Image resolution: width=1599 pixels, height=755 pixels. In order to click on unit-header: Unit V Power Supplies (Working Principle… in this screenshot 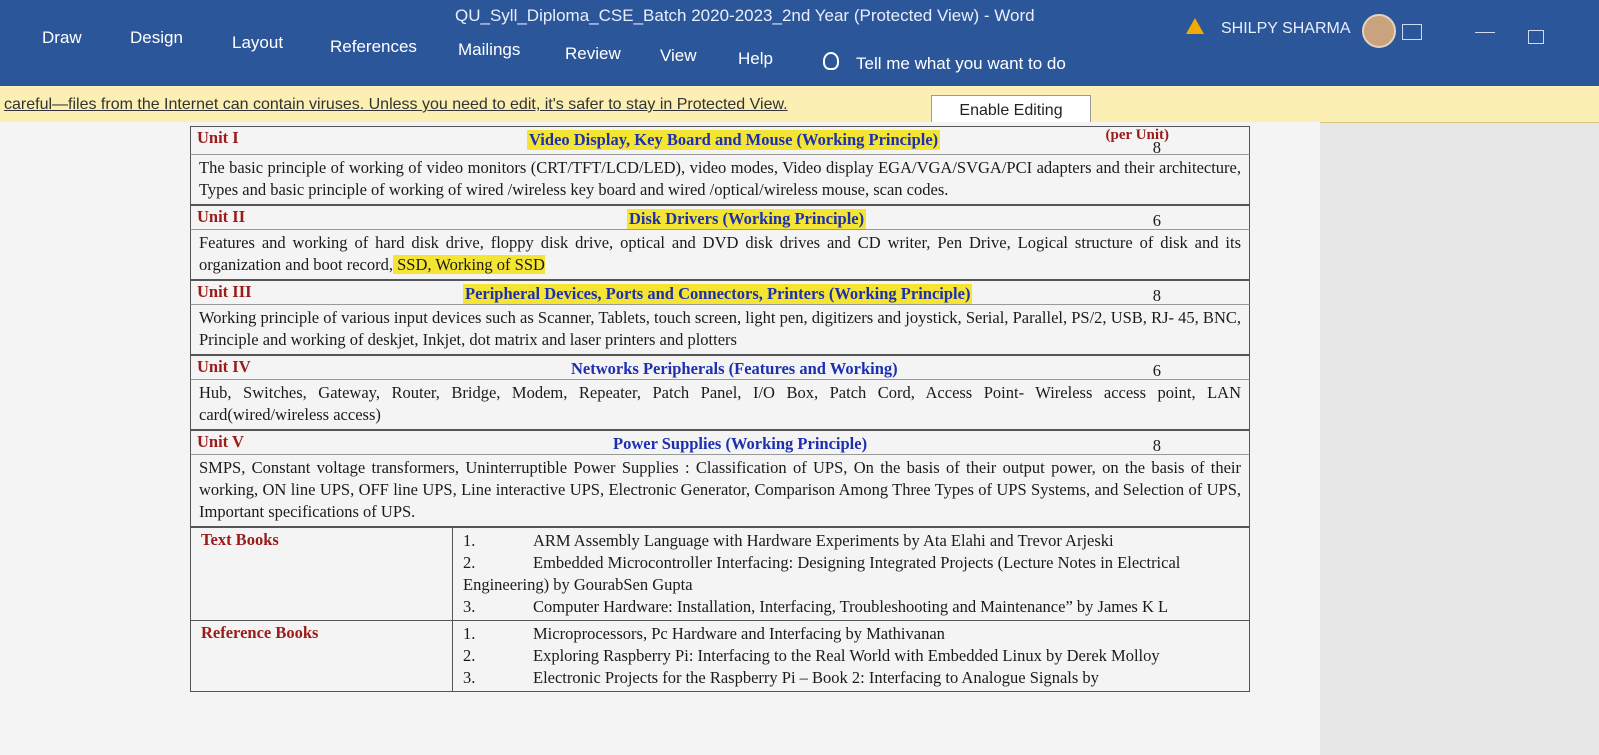, I will do `click(720, 442)`.